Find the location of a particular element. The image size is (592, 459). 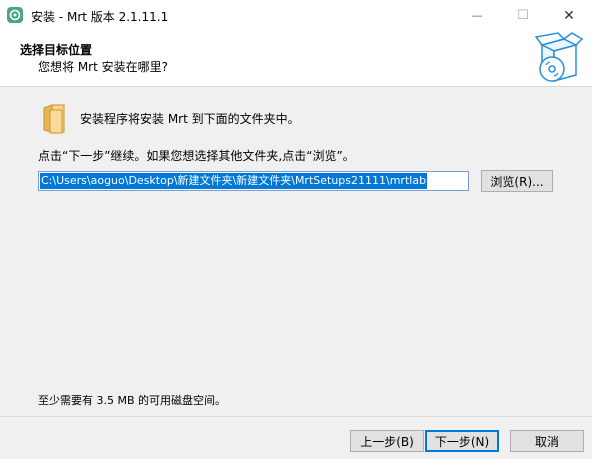

disk-space-text: 至少需要有 3.5 MB 的可用磁盘空间。 is located at coordinates (132, 400).